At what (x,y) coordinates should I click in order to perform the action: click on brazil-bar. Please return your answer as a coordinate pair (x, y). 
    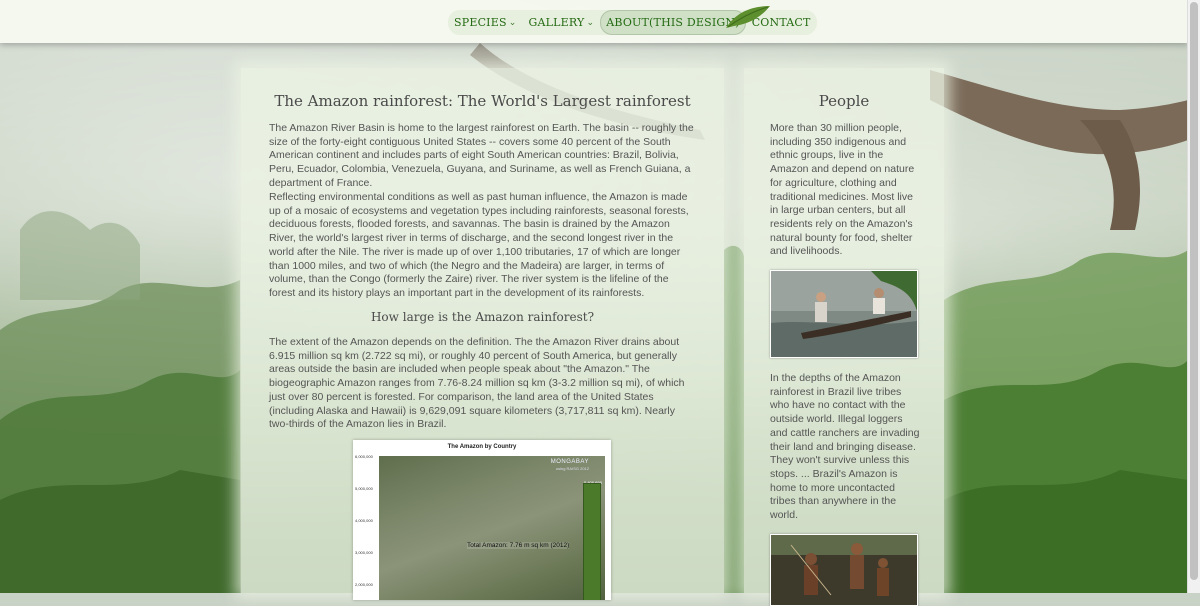
    Looking at the image, I should click on (592, 541).